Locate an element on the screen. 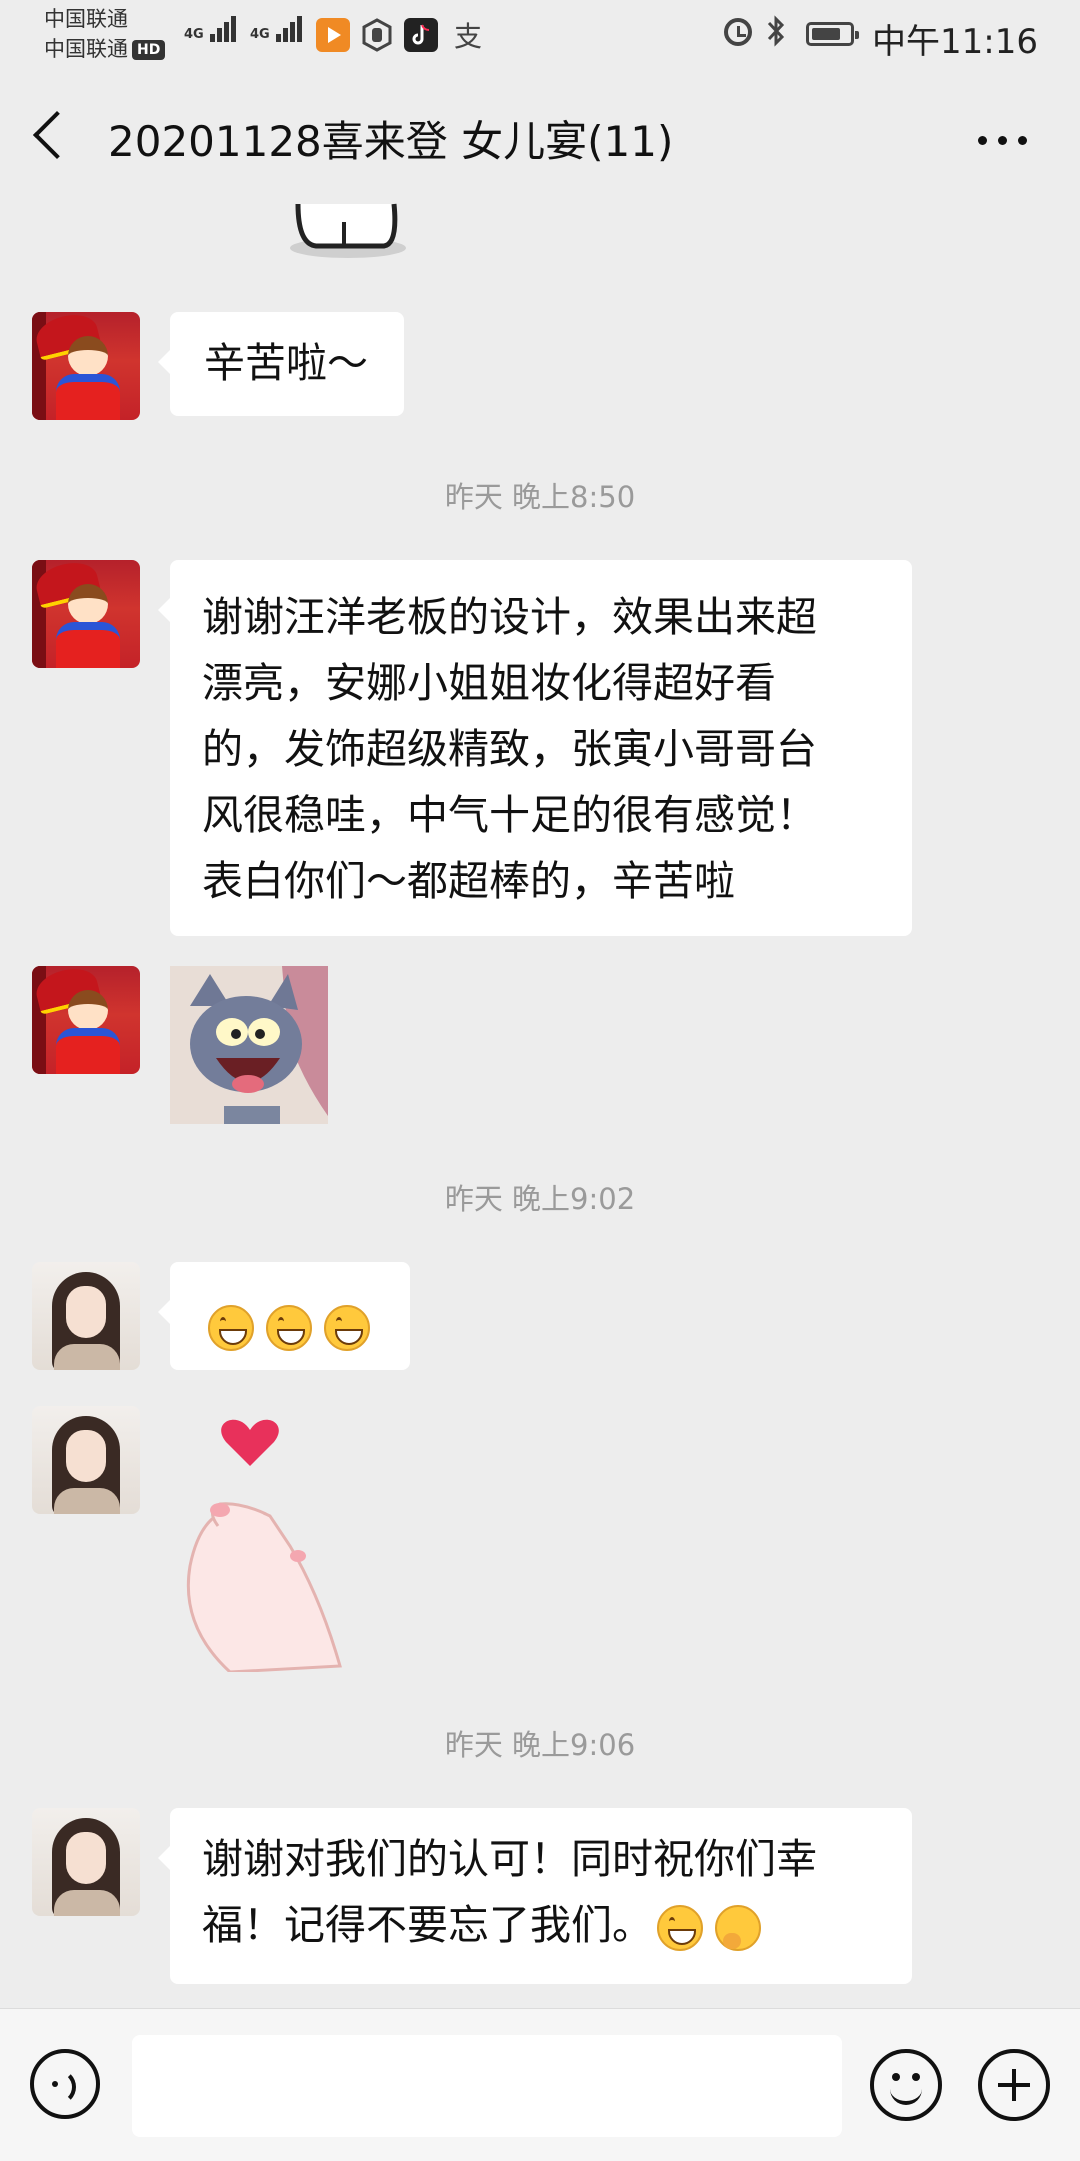 The image size is (1080, 2161). timestamp: 昨天 晚上9:06 is located at coordinates (540, 1745).